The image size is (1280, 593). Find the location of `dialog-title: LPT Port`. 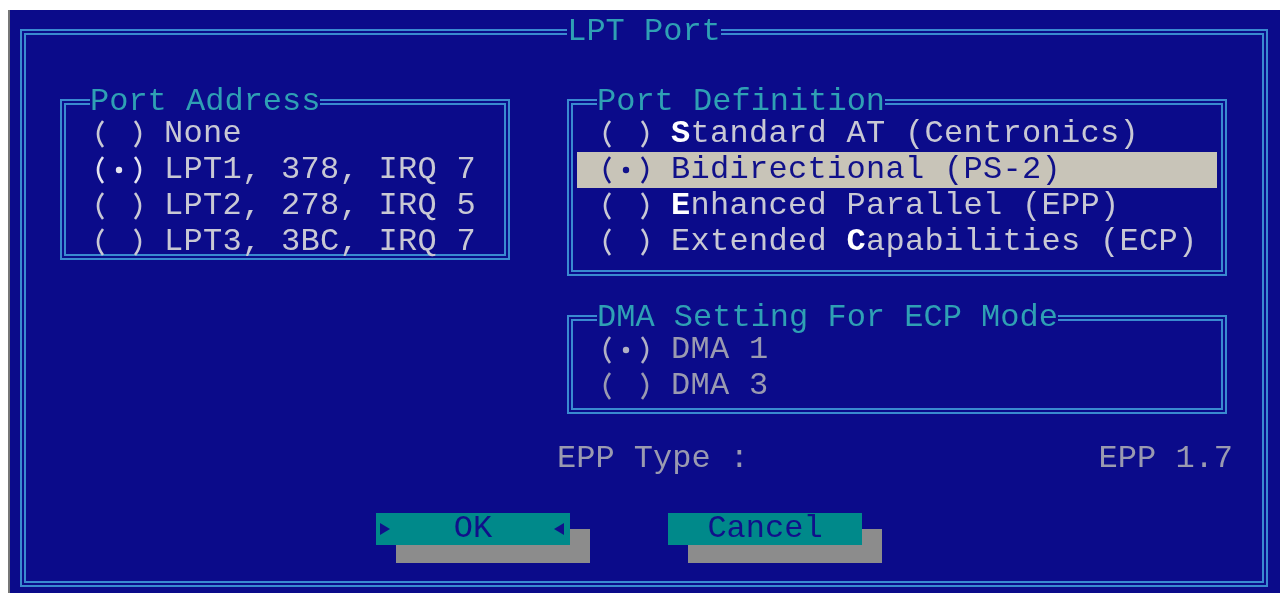

dialog-title: LPT Port is located at coordinates (644, 32).